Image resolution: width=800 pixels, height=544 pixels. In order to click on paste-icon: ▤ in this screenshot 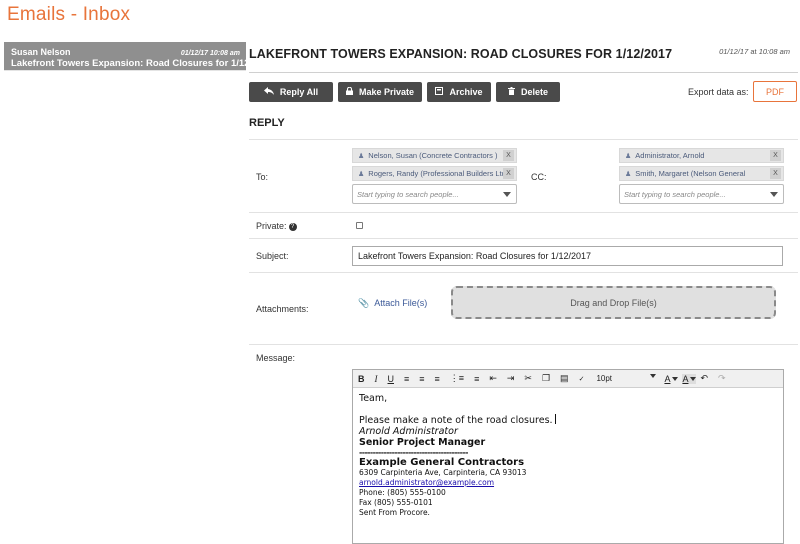, I will do `click(564, 378)`.